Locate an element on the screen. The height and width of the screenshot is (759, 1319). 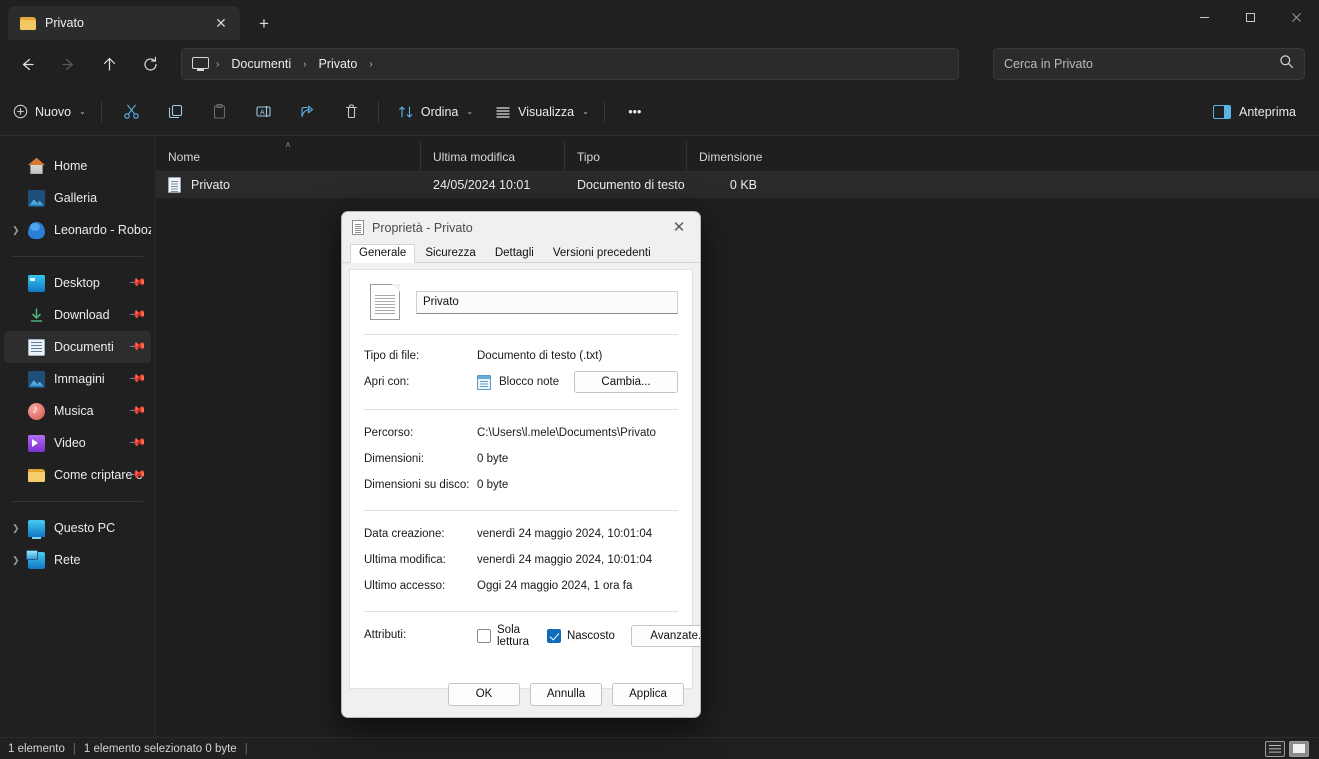
accessed-label: Ultimo accesso: is located at coordinates (405, 586).